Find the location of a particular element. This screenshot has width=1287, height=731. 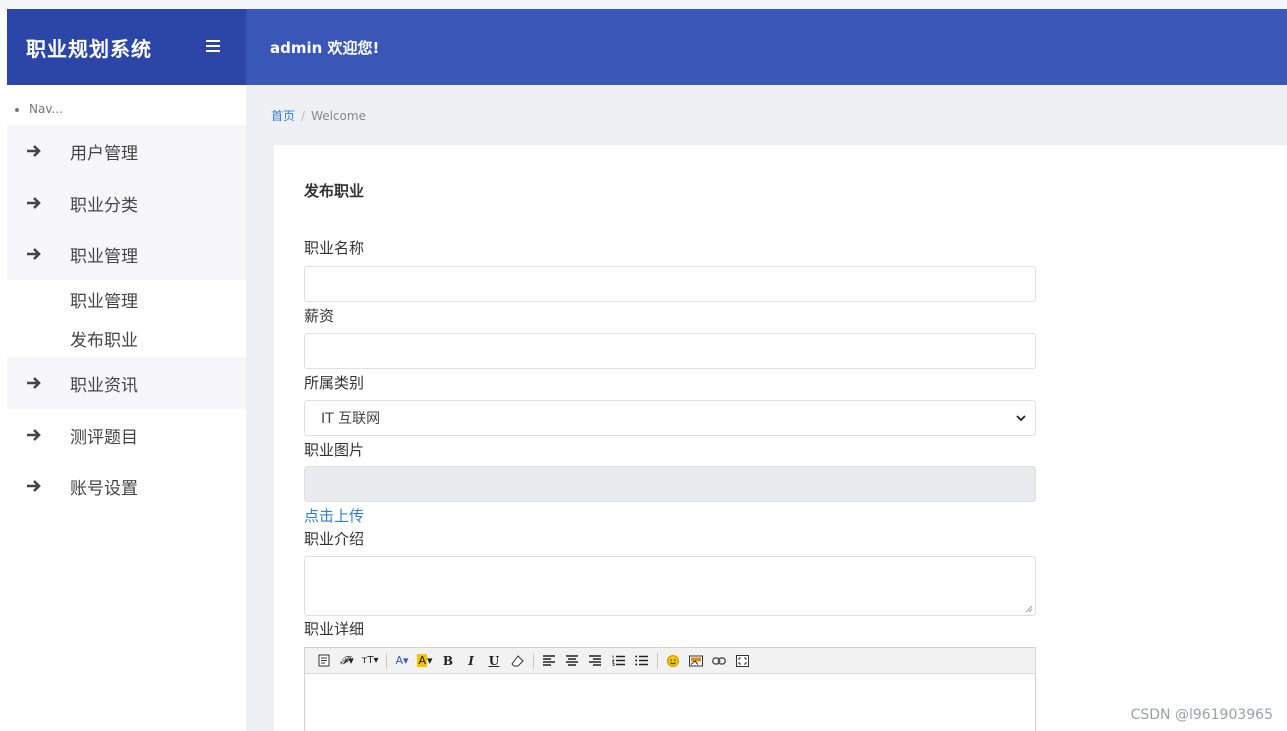

sidebar-item-career-news: 职业资讯 is located at coordinates (126, 383).